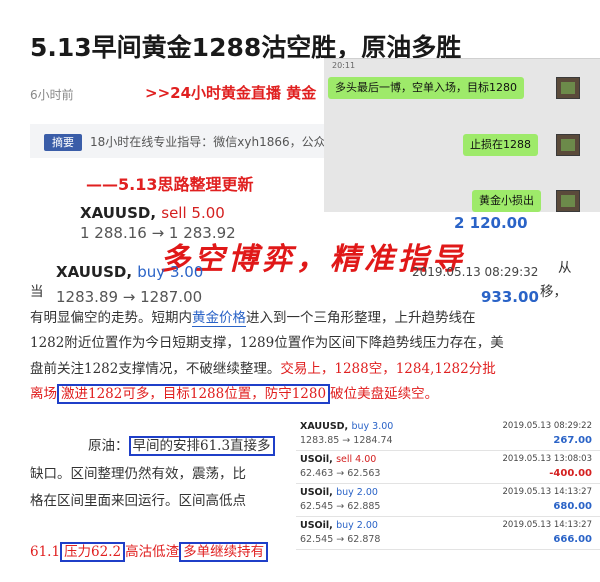 This screenshot has width=600, height=582. What do you see at coordinates (510, 297) in the screenshot?
I see `trade-profit: 933.00` at bounding box center [510, 297].